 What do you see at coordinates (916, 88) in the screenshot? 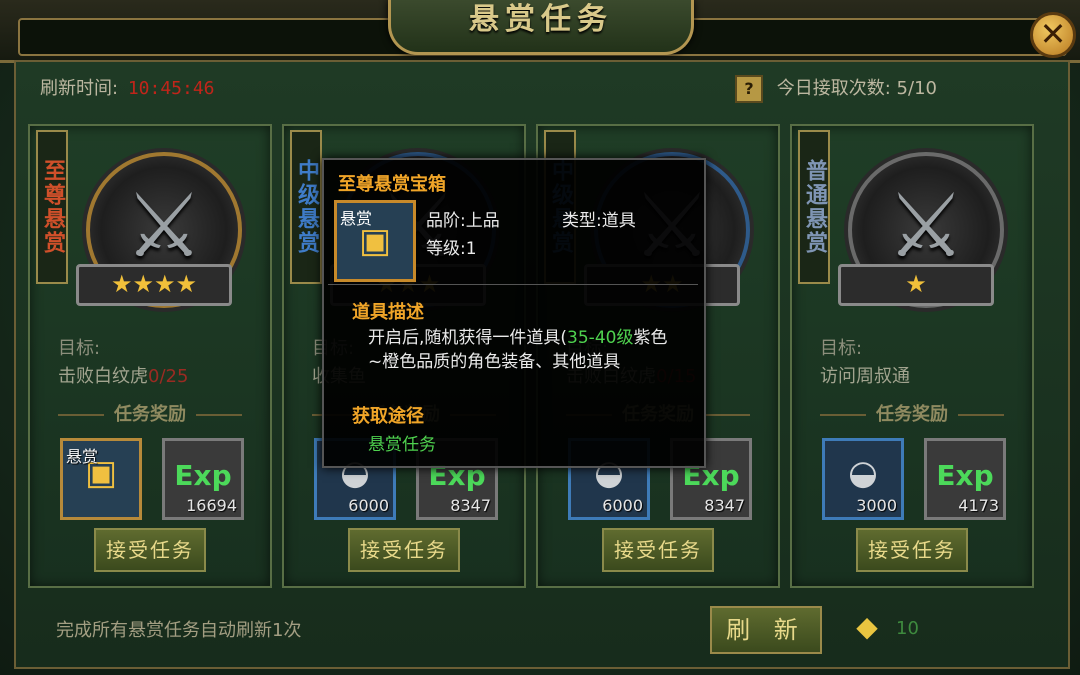
I see `daily-count-value: 5/10` at bounding box center [916, 88].